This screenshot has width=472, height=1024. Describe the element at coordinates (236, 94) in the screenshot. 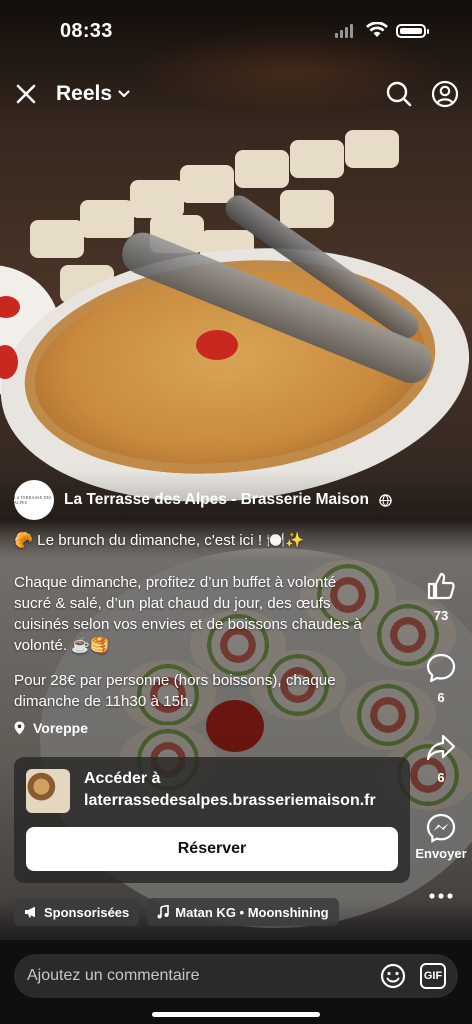

I see `reels-header: Reels` at that location.